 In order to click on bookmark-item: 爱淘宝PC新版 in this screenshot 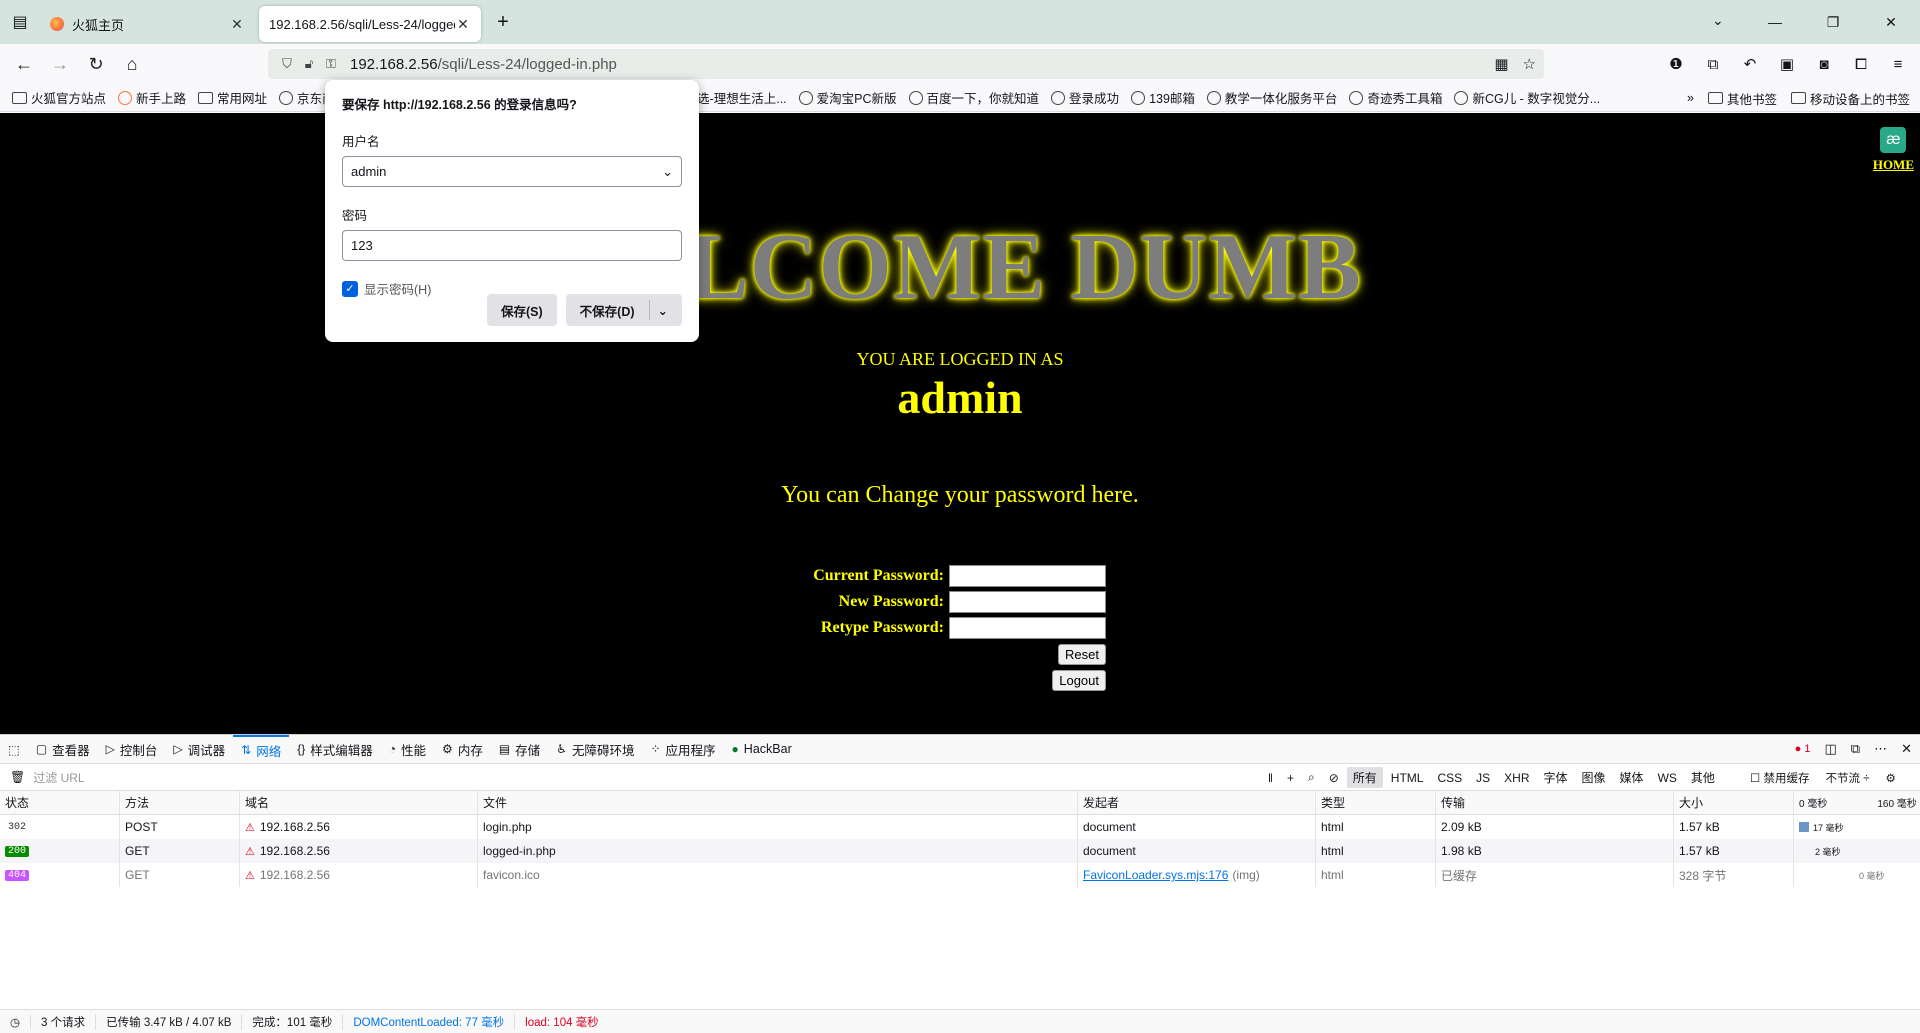, I will do `click(847, 97)`.